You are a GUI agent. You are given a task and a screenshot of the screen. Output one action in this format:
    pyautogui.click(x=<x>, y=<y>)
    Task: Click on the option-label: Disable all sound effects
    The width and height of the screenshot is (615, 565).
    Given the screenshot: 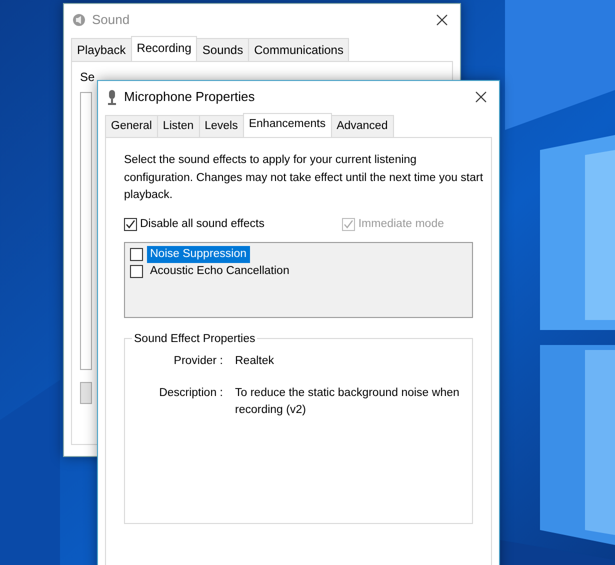 What is the action you would take?
    pyautogui.click(x=202, y=224)
    